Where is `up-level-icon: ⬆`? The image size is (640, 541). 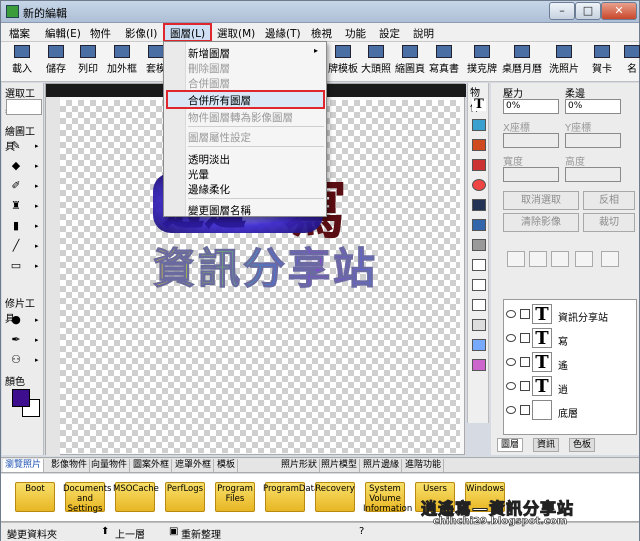
up-level-icon: ⬆ is located at coordinates (105, 531).